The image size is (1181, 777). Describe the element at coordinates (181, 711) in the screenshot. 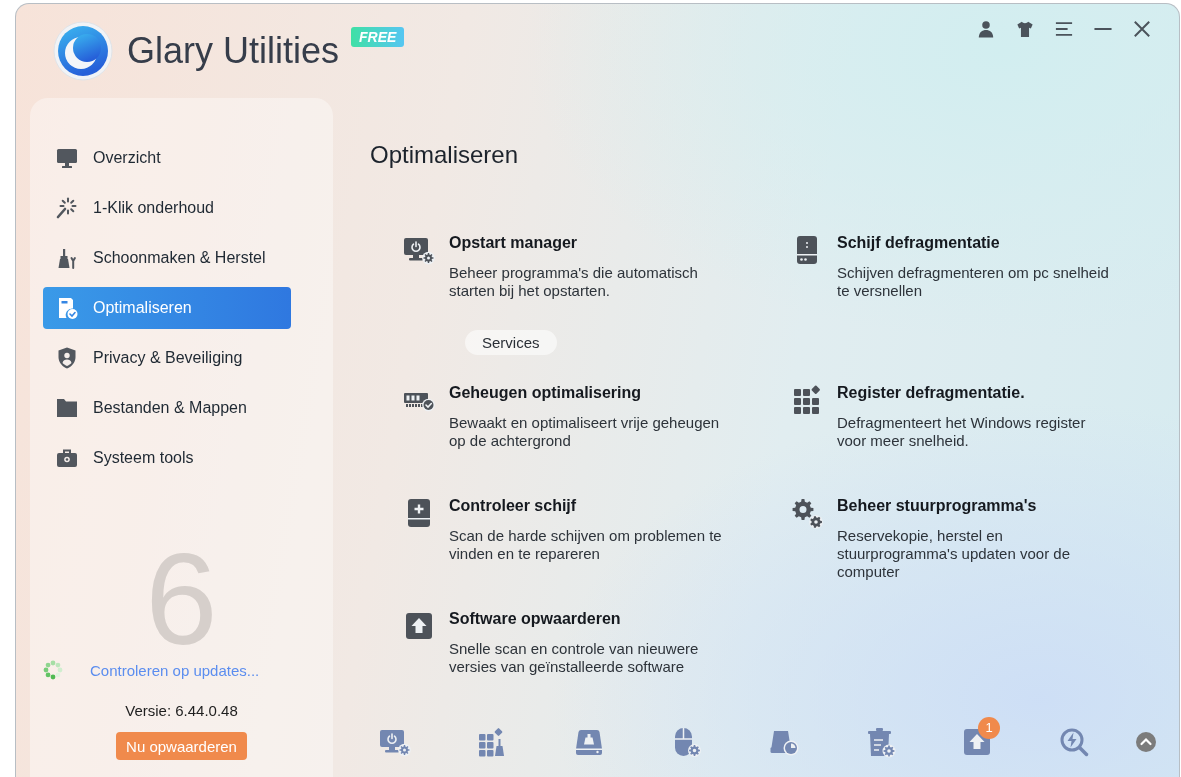

I see `version-text: Versie: 6.44.0.48` at that location.